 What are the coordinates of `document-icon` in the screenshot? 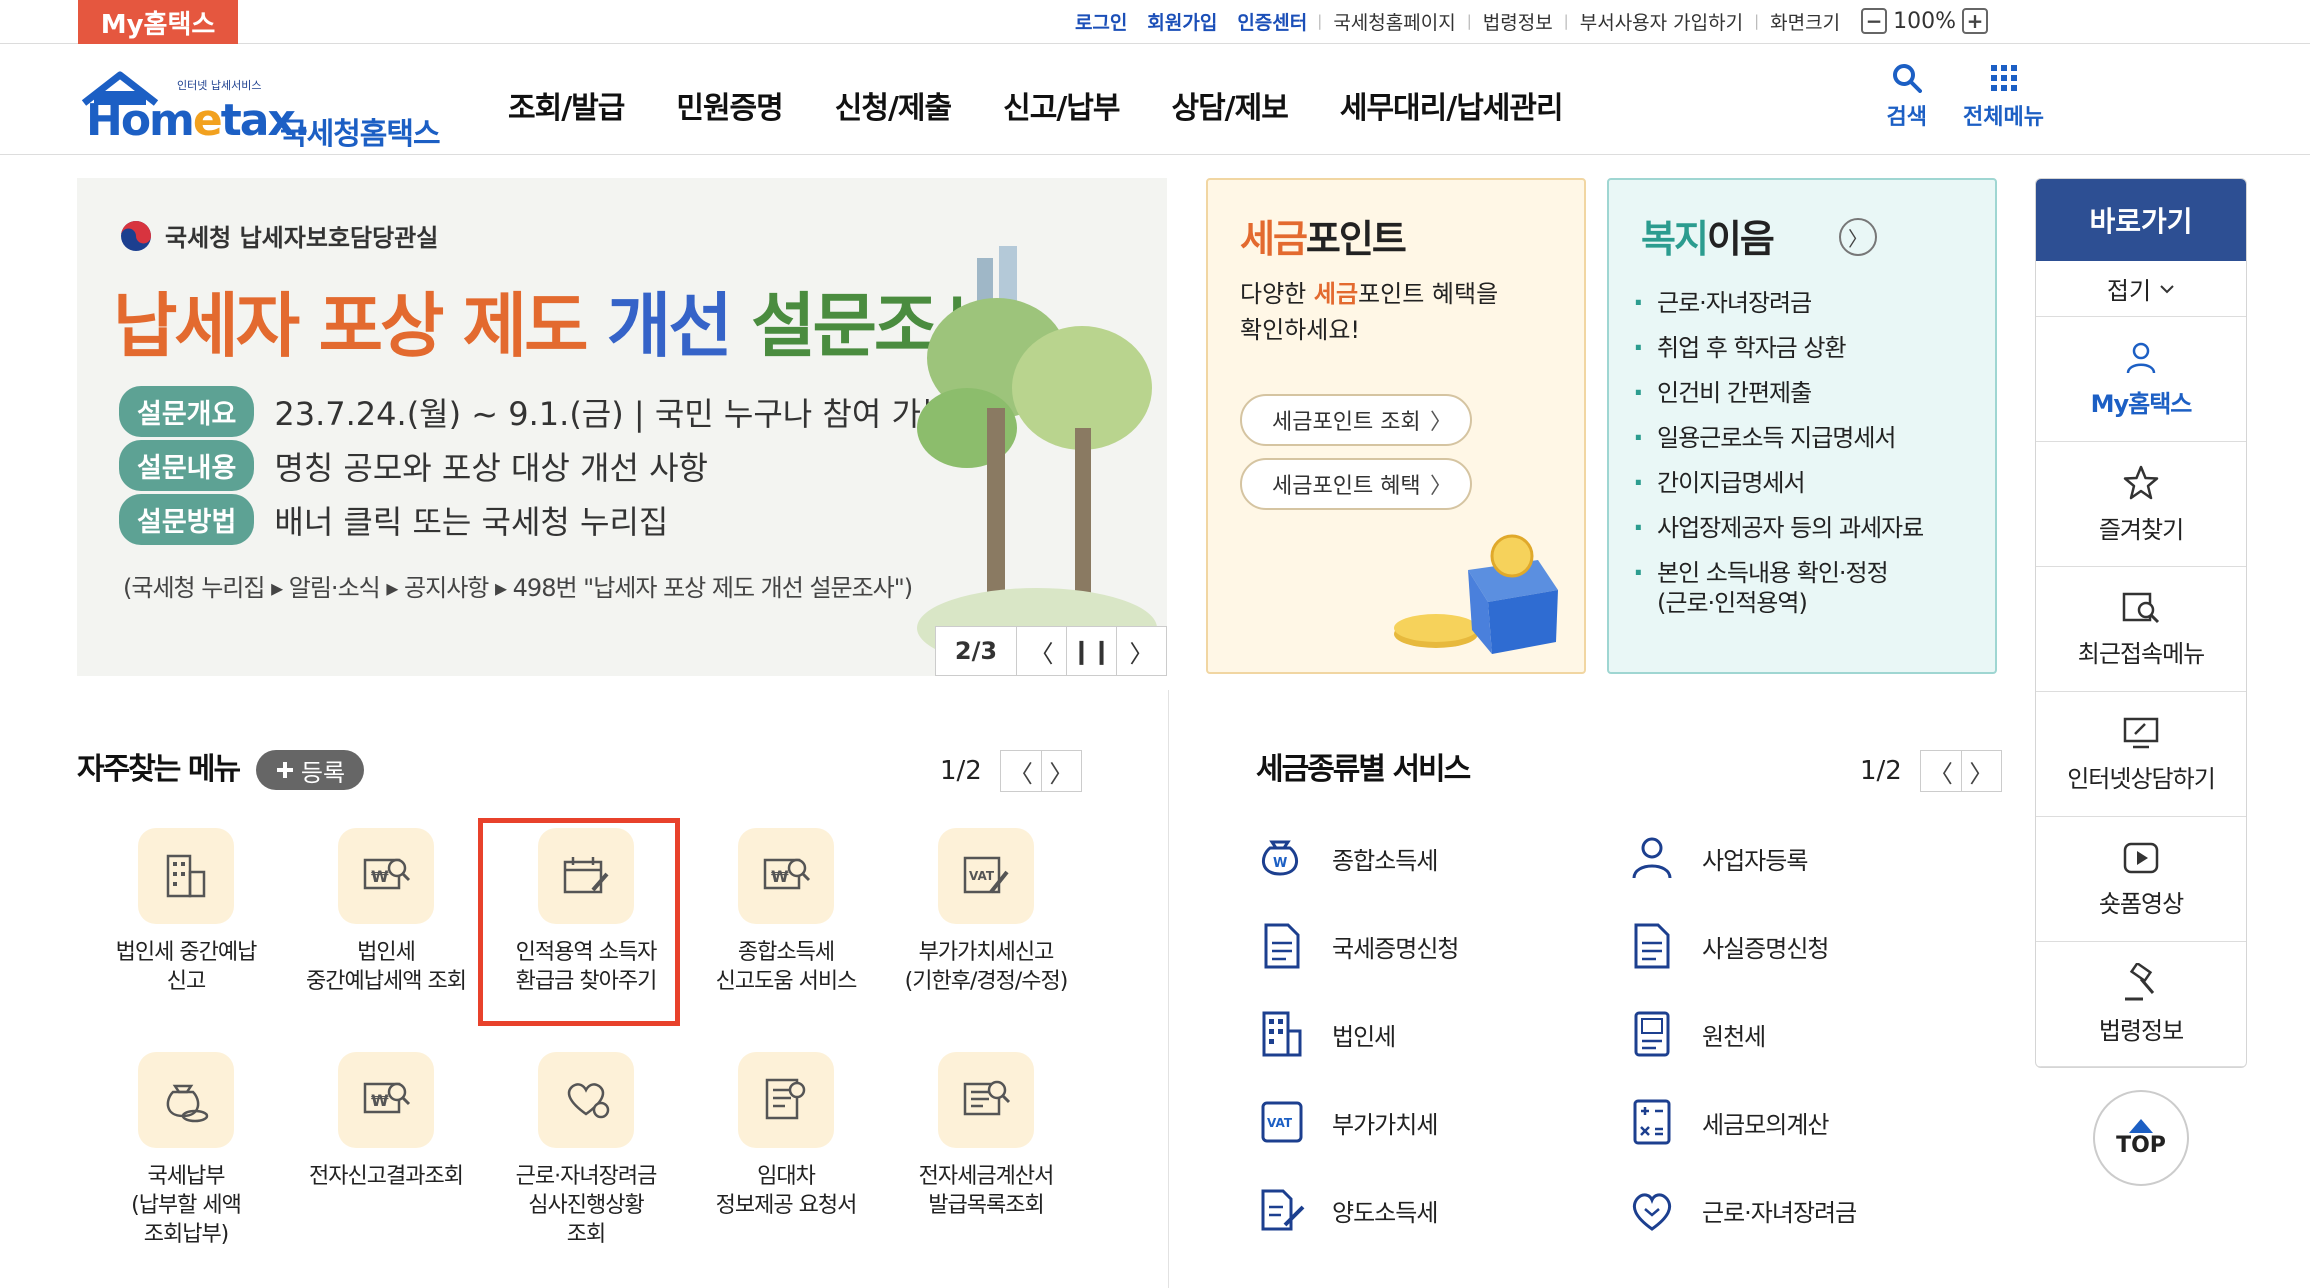 It's located at (1652, 946).